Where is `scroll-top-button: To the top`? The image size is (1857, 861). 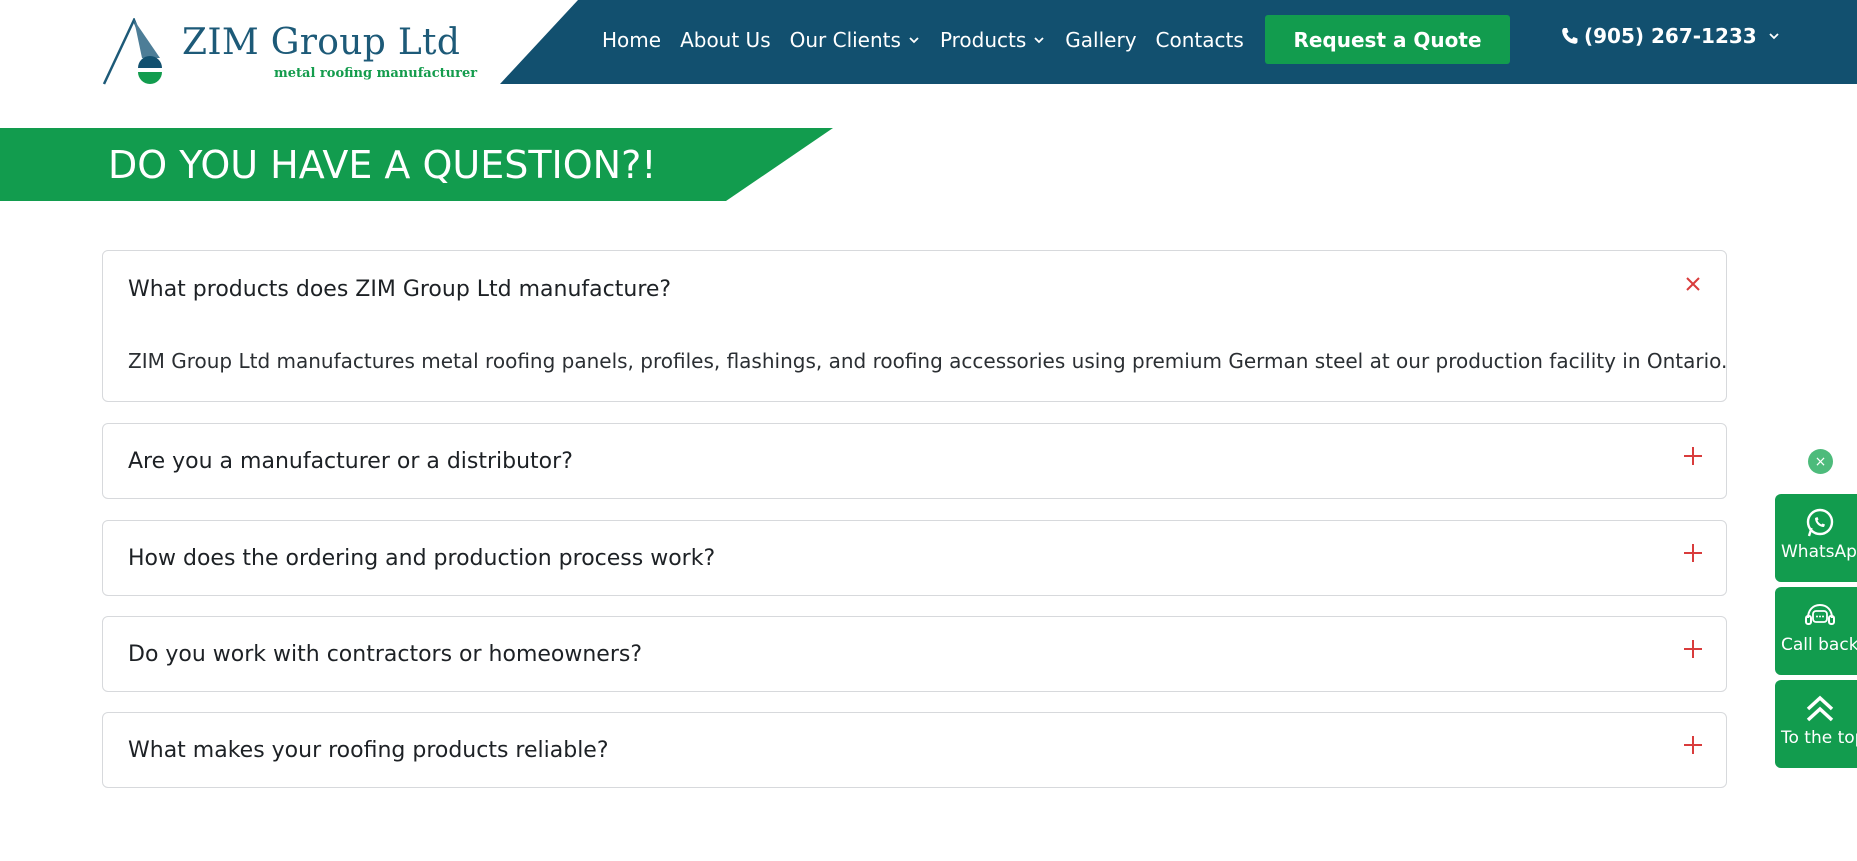 scroll-top-button: To the top is located at coordinates (1816, 724).